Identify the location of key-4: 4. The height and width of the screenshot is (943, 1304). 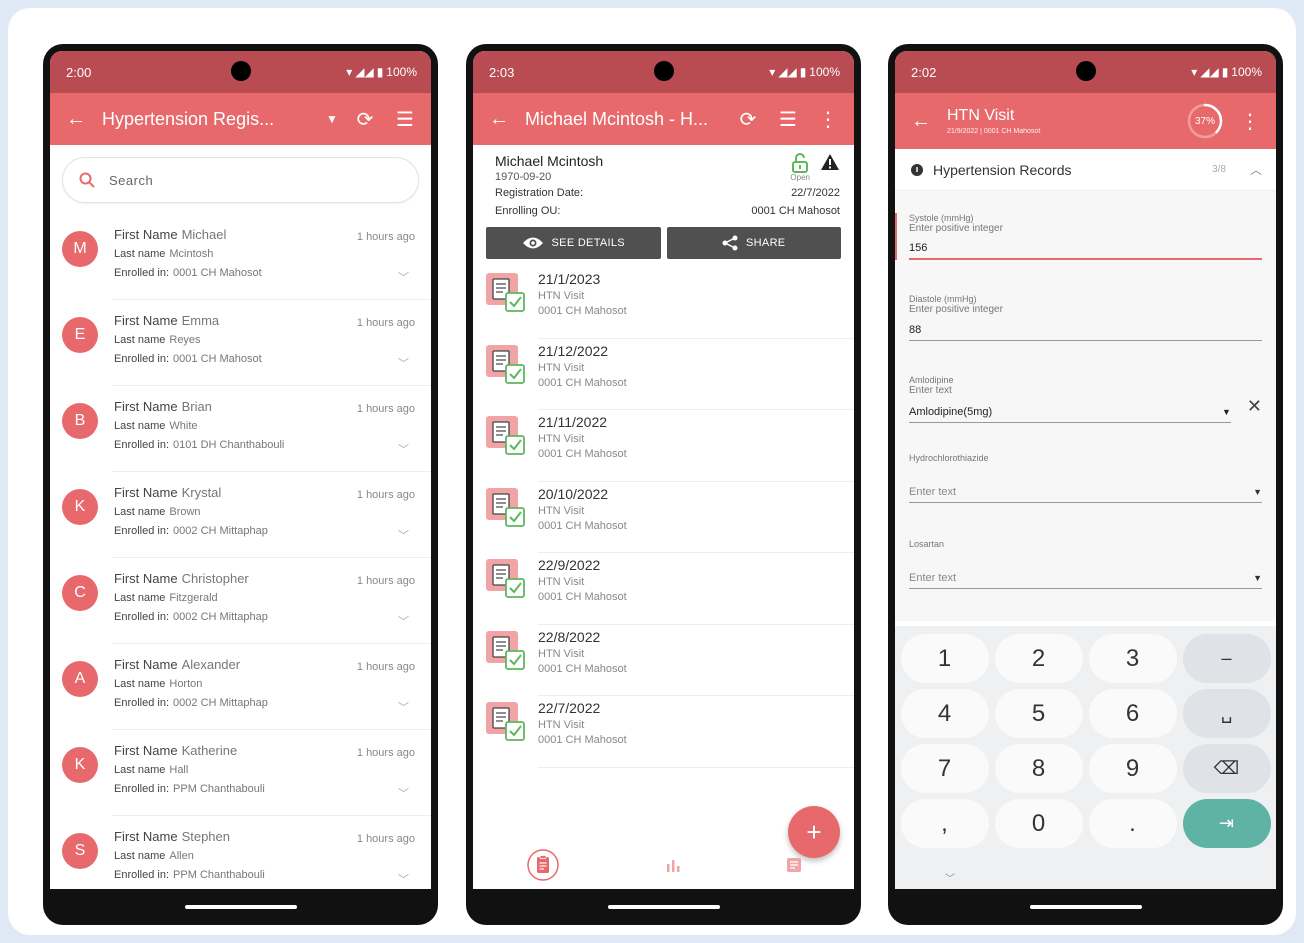
(944, 713).